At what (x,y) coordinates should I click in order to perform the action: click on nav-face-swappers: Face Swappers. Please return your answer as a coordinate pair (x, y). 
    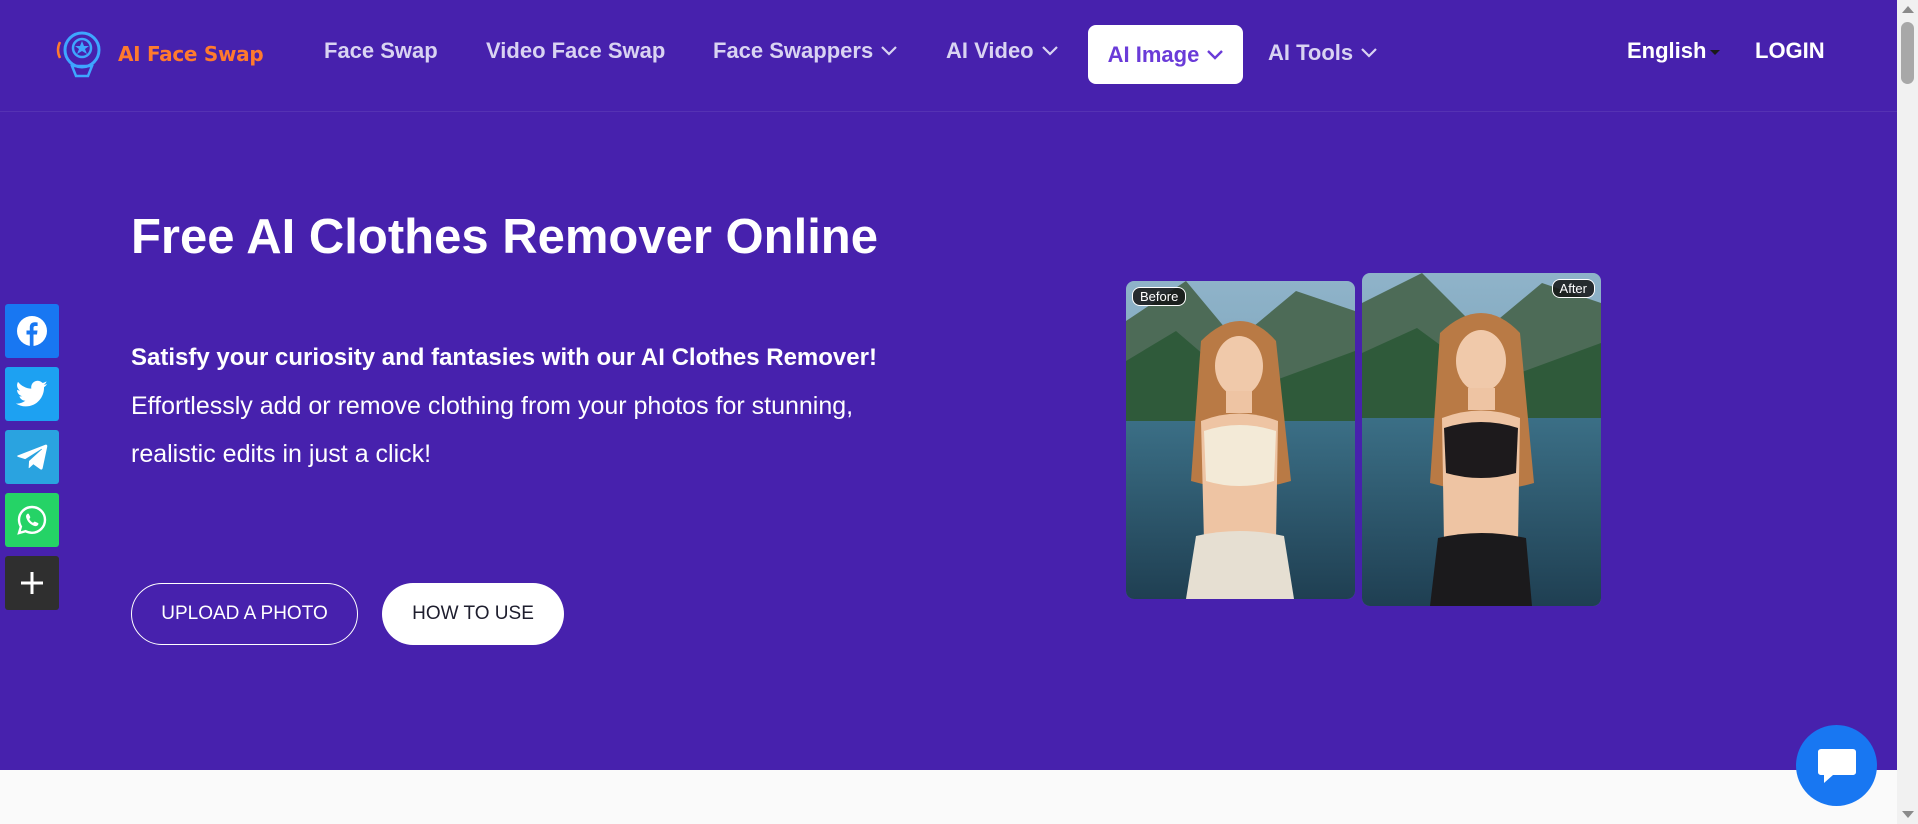
    Looking at the image, I should click on (805, 51).